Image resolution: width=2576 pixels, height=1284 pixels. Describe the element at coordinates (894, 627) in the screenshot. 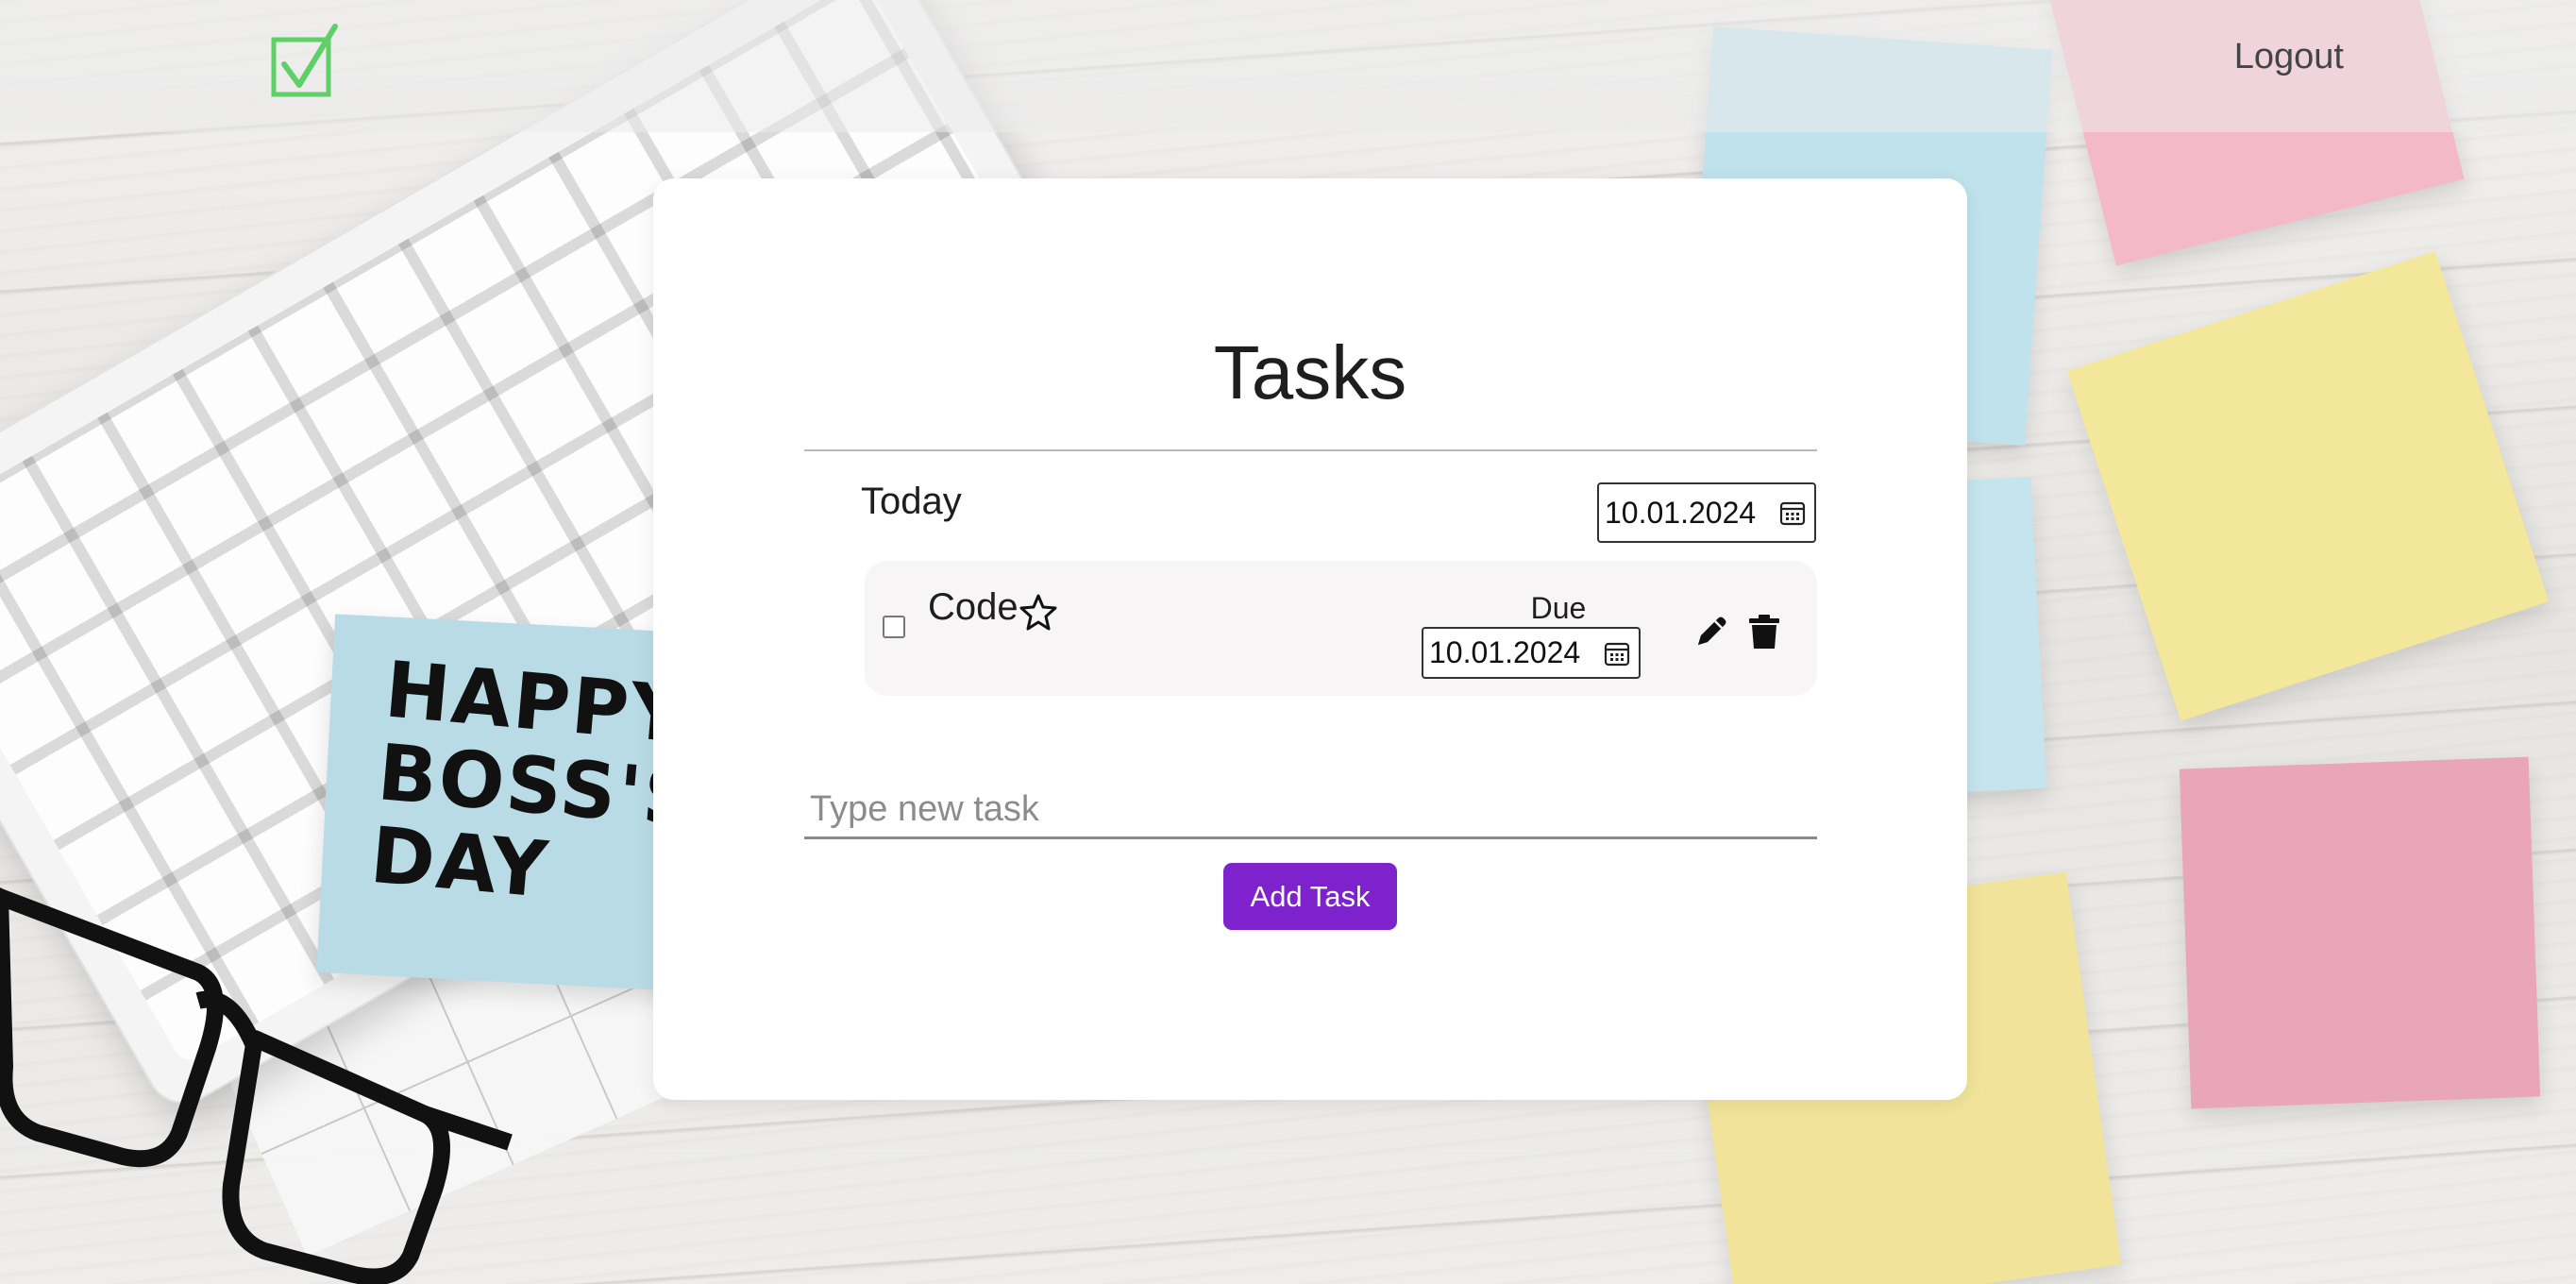

I see `task-complete-checkbox` at that location.